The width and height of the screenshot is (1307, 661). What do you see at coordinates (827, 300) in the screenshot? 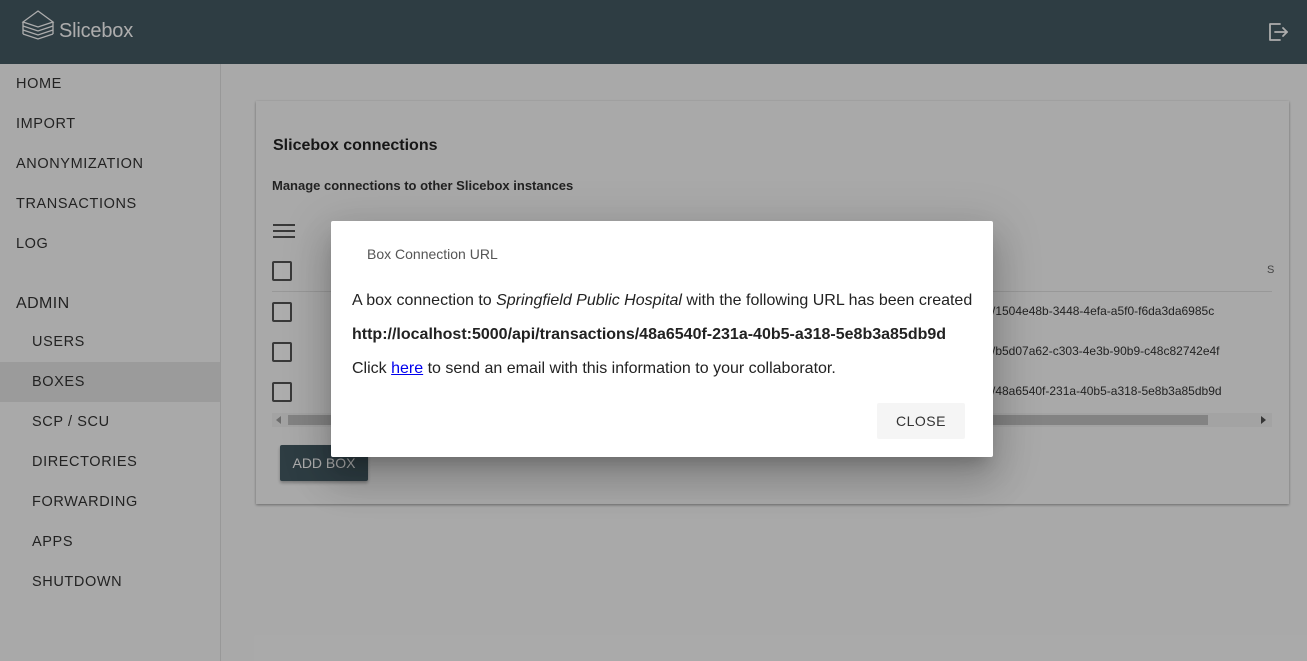
I see `dialog-message-post: with the following URL has been created` at bounding box center [827, 300].